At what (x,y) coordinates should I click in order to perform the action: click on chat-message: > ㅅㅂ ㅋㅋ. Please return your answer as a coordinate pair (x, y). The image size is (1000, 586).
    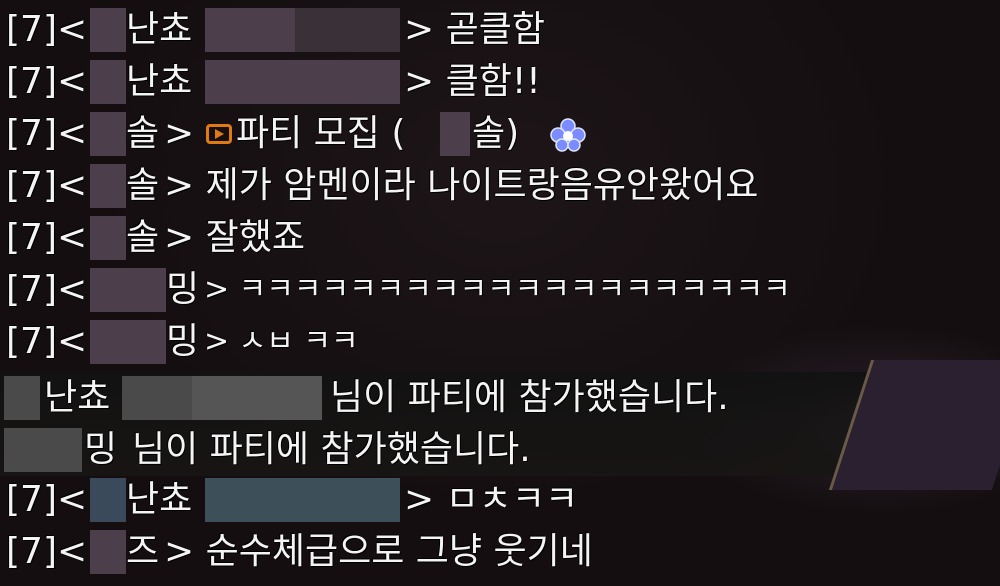
    Looking at the image, I should click on (281, 341).